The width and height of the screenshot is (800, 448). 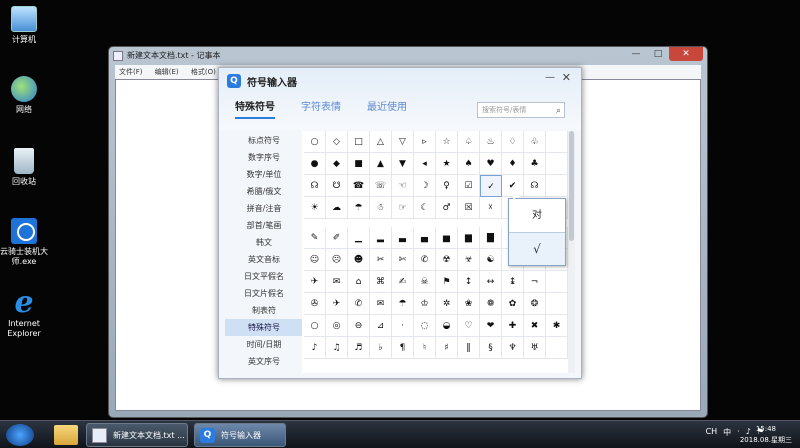 I want to click on symbol-cell: ▅, so click(x=447, y=238).